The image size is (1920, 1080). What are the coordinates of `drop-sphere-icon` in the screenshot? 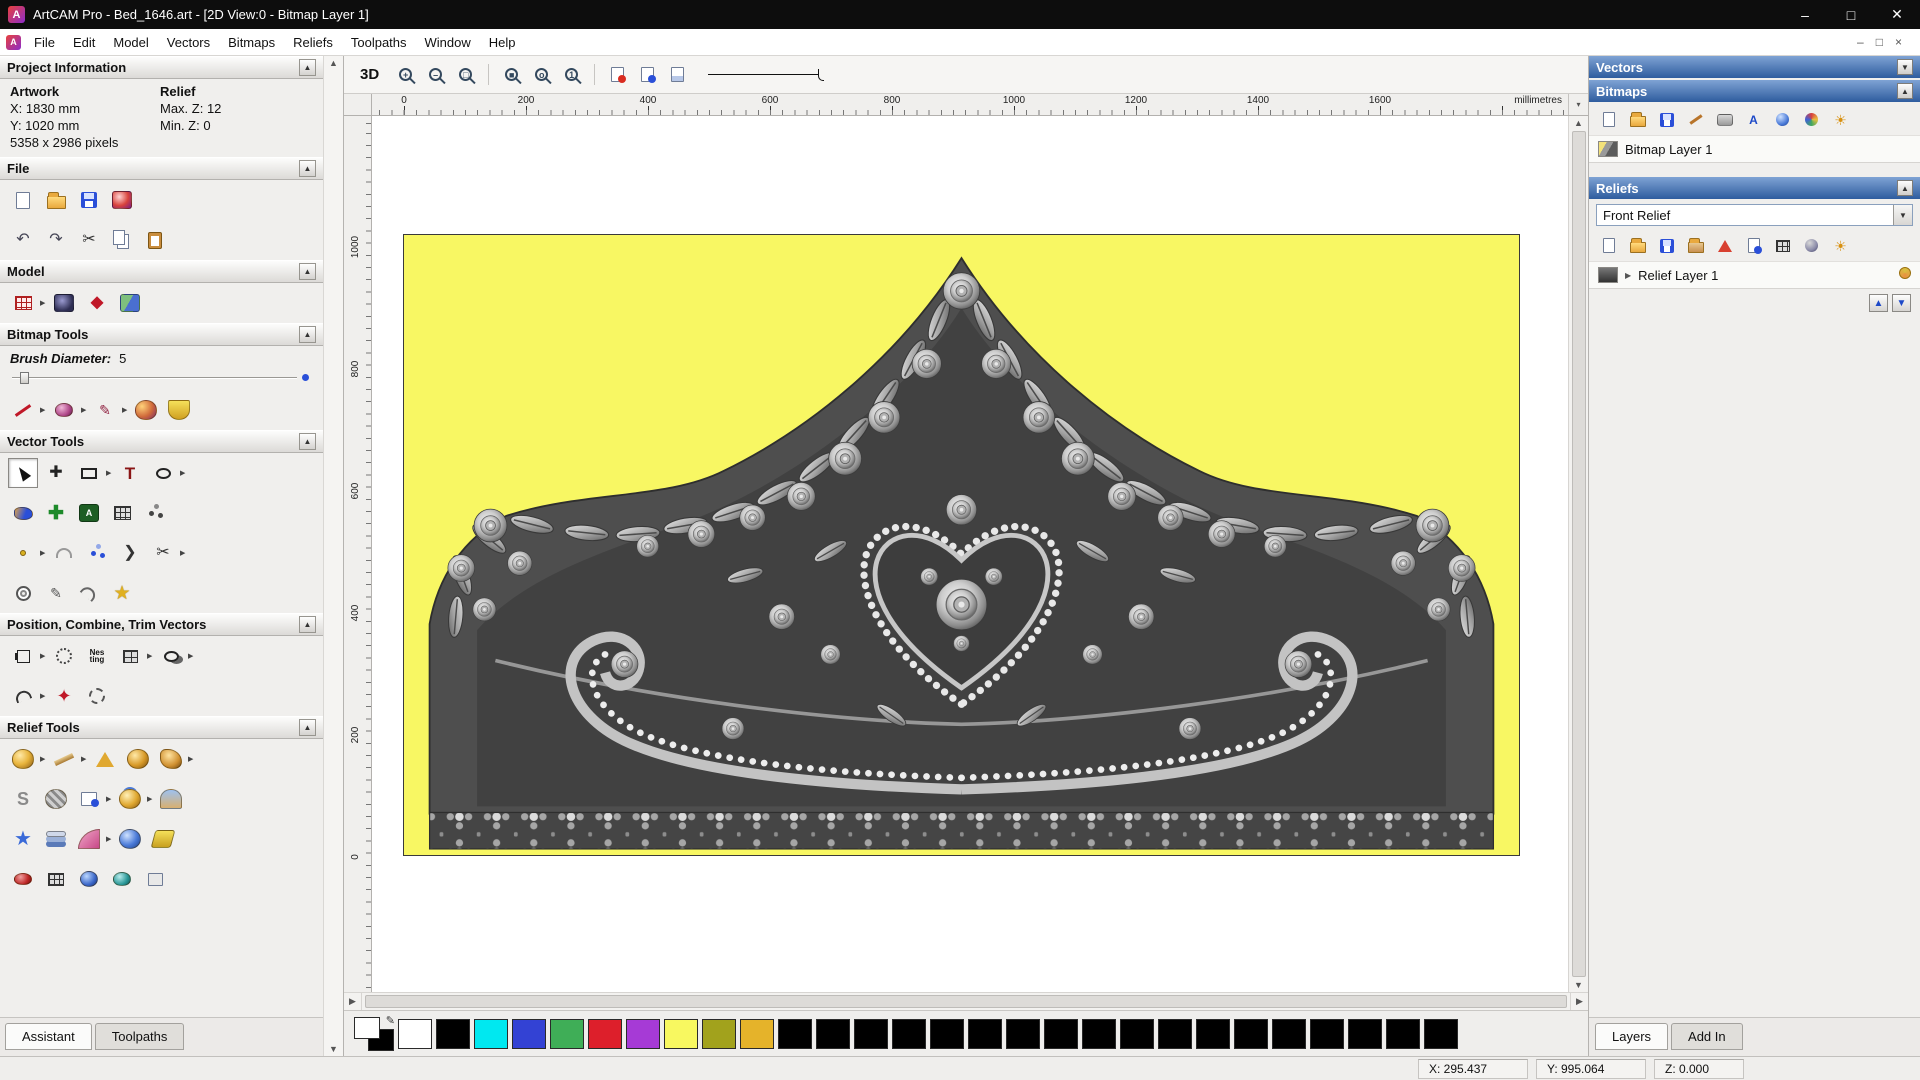 It's located at (130, 799).